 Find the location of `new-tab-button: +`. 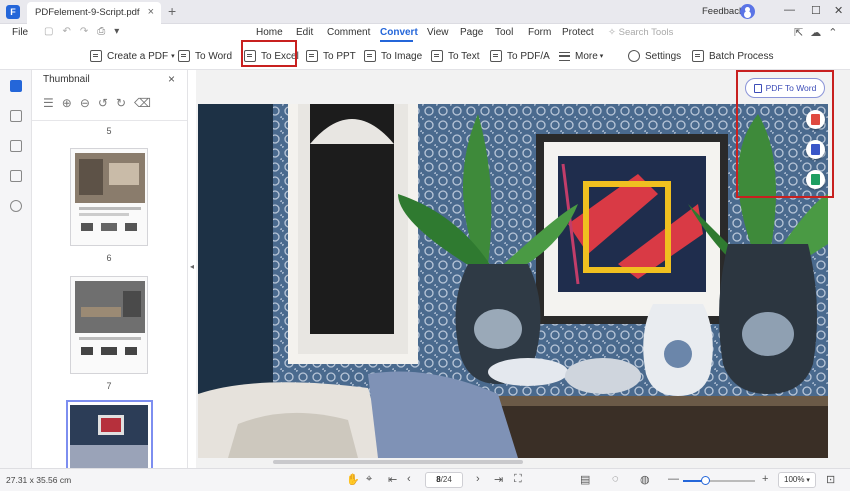

new-tab-button: + is located at coordinates (172, 11).